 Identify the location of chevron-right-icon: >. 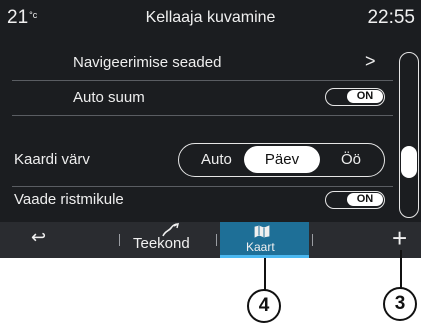
(370, 61).